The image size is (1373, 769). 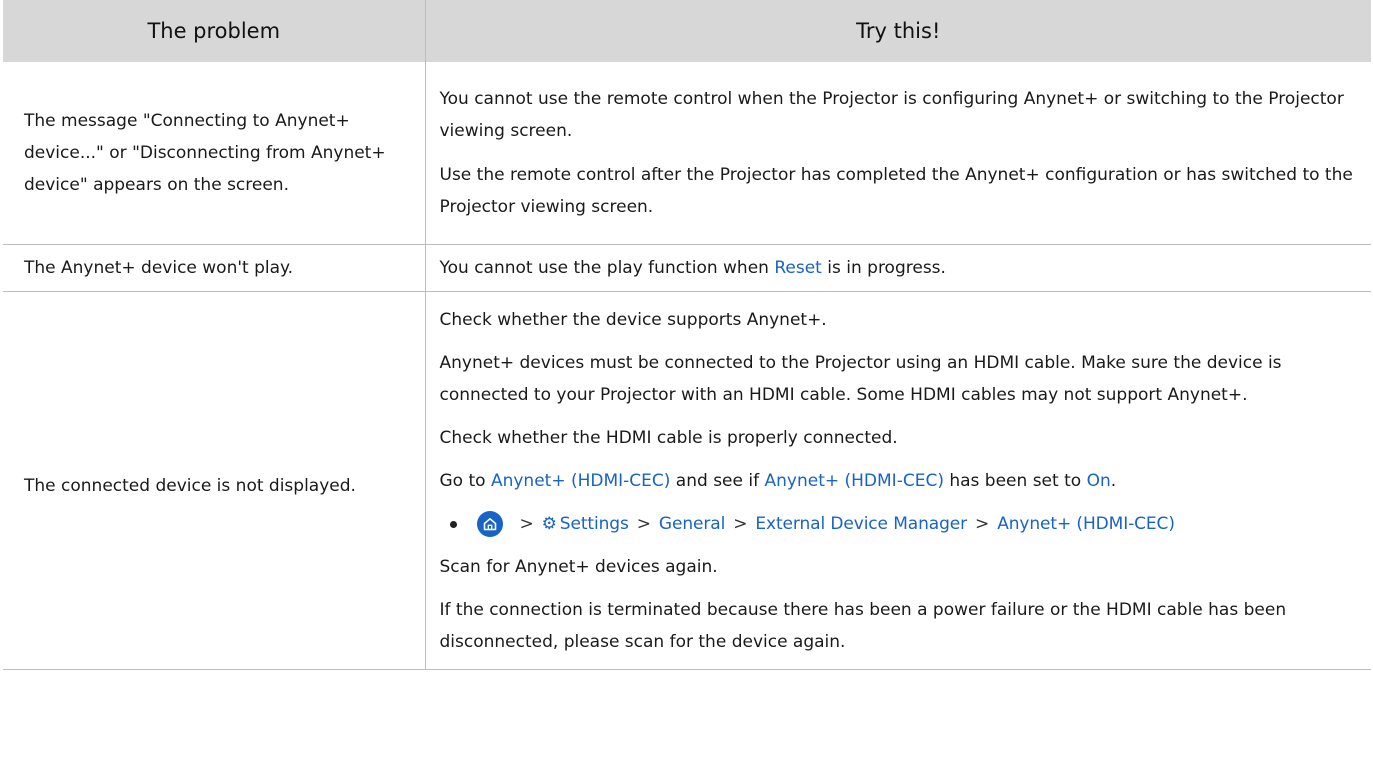 I want to click on problem-cell: The Anynet+ device won't play., so click(x=214, y=268).